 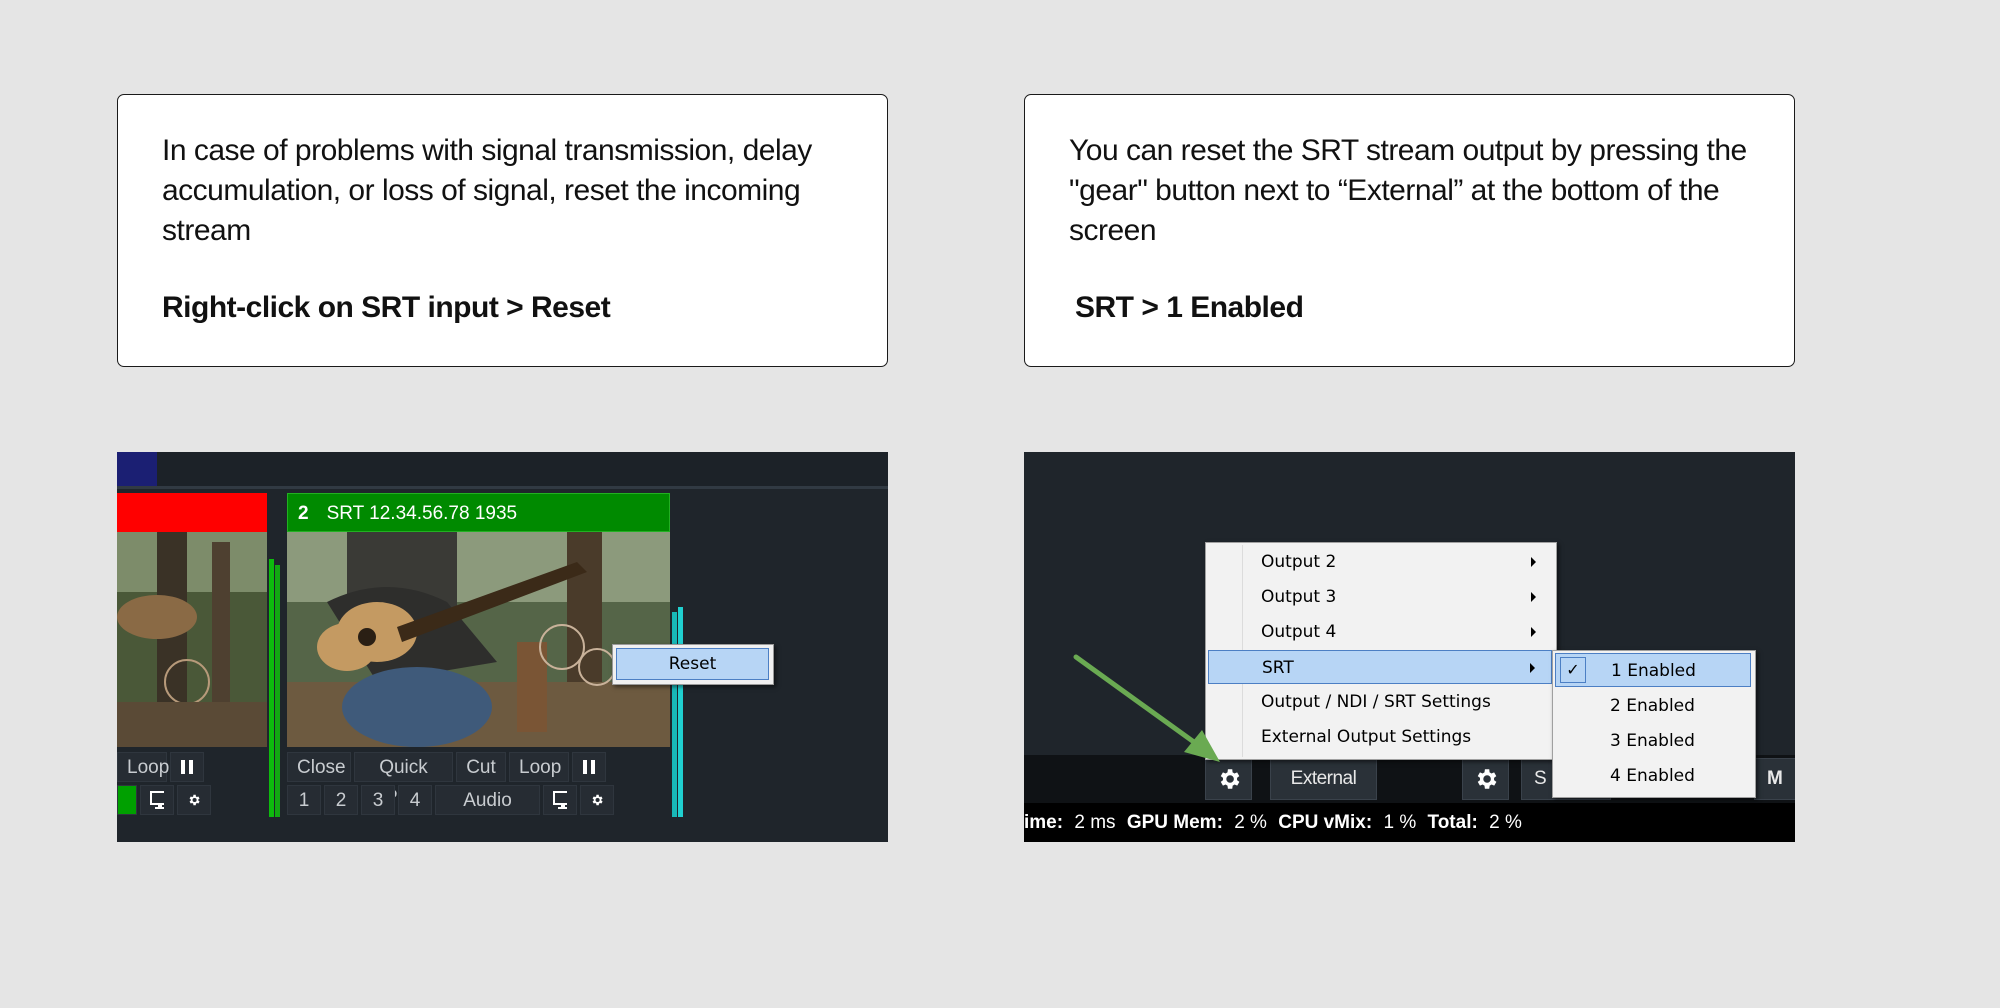 What do you see at coordinates (674, 714) in the screenshot?
I see `input2-audio-meter-left` at bounding box center [674, 714].